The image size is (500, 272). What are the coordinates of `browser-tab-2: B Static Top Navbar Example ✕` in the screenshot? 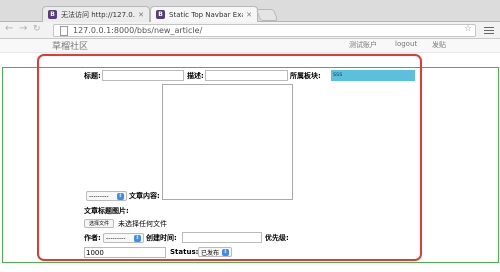 It's located at (204, 14).